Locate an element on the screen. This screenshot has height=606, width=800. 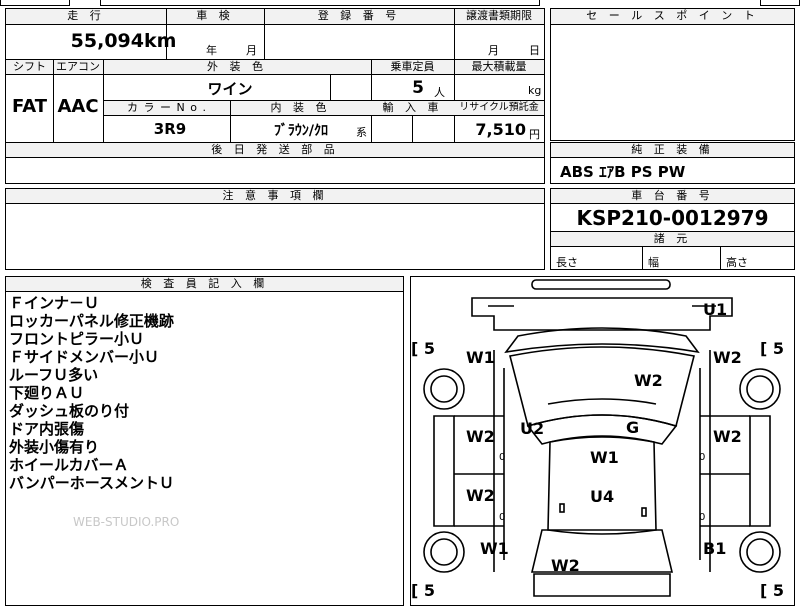
damage-w2-front-right: W2 is located at coordinates (727, 357).